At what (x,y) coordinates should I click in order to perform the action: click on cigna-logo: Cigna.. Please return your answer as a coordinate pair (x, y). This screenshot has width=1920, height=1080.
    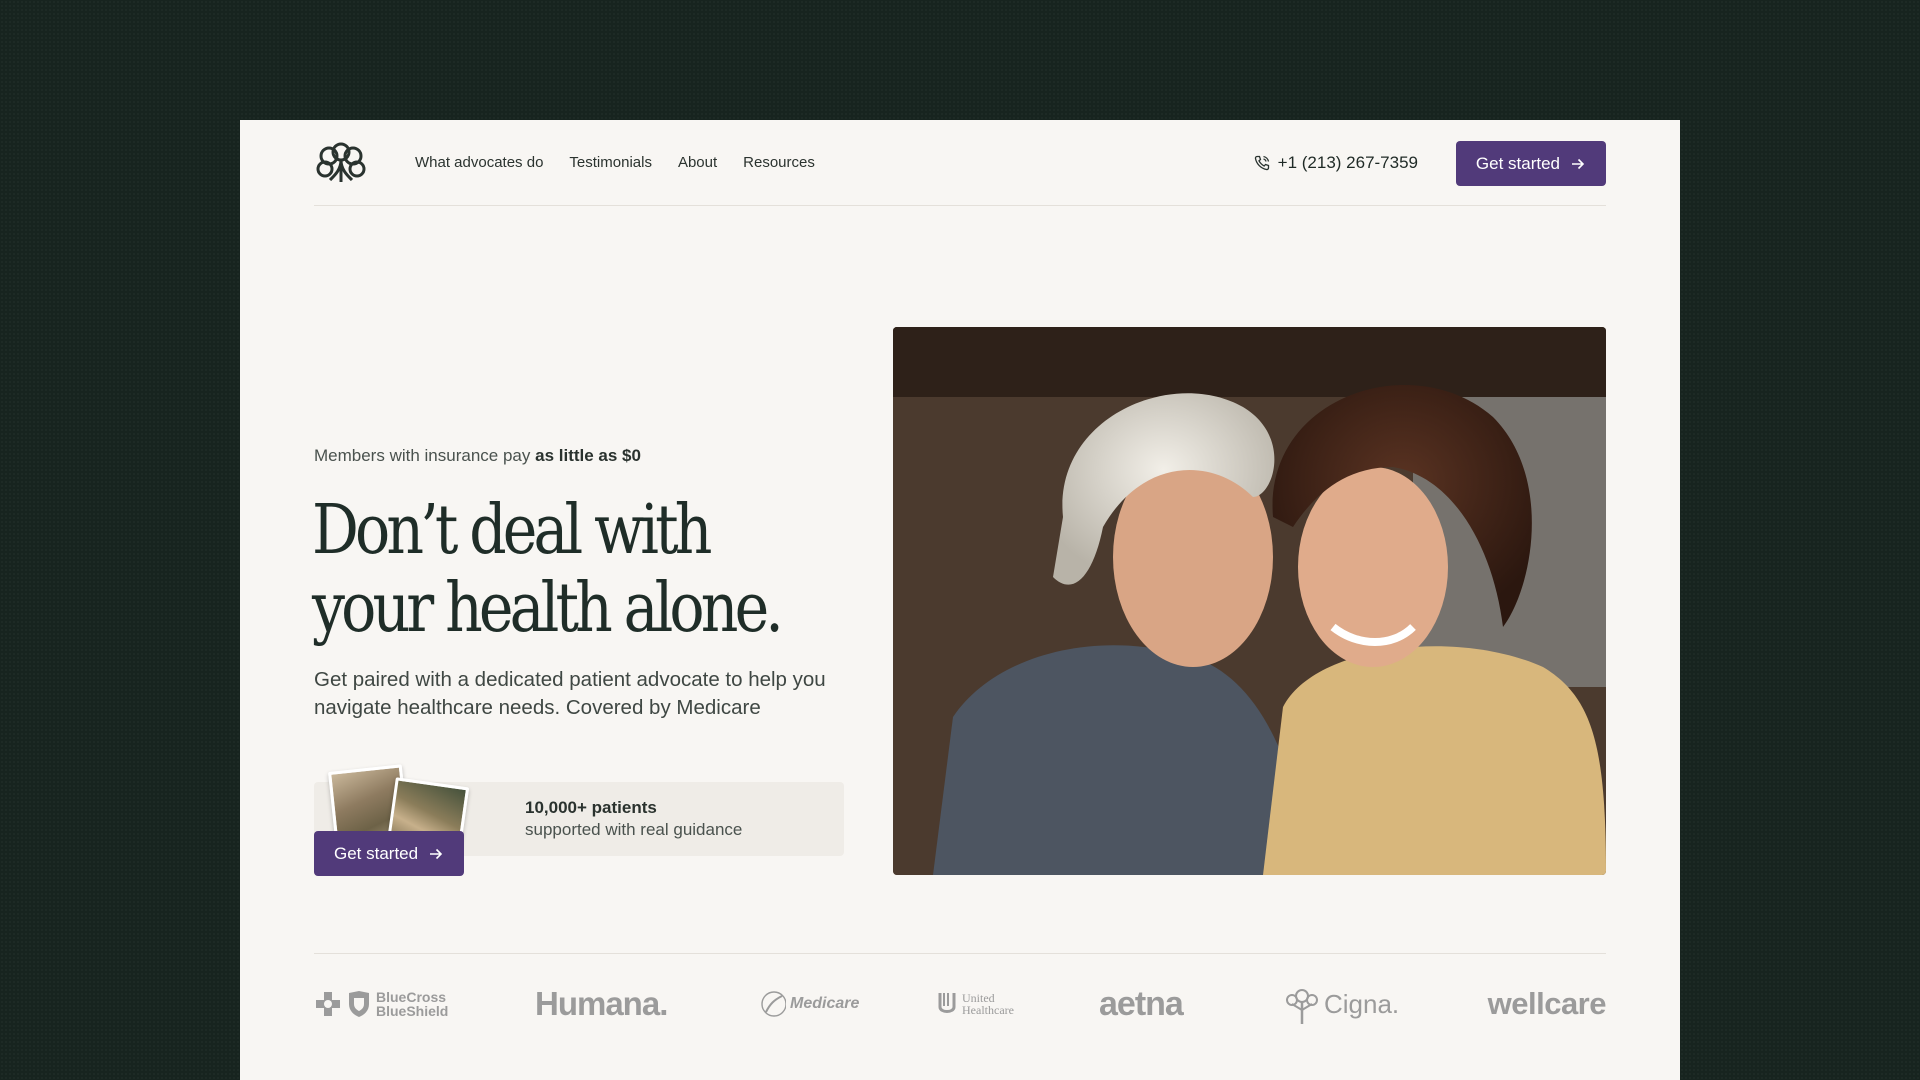
    Looking at the image, I should click on (1341, 1004).